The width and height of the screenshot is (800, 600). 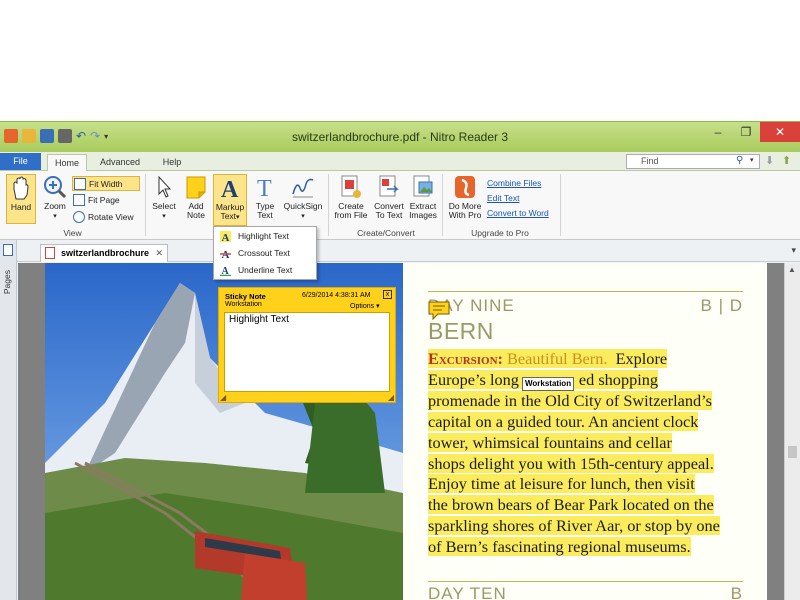 What do you see at coordinates (550, 442) in the screenshot?
I see `text-line: tower, whimsical fountains and cellar` at bounding box center [550, 442].